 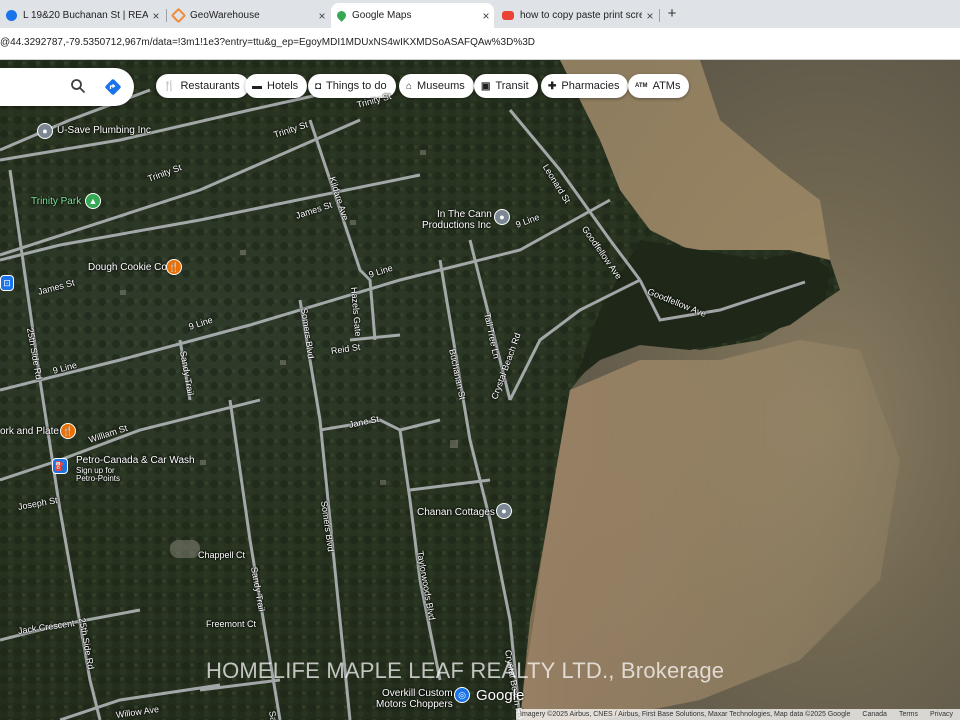 What do you see at coordinates (113, 87) in the screenshot?
I see `directions-icon` at bounding box center [113, 87].